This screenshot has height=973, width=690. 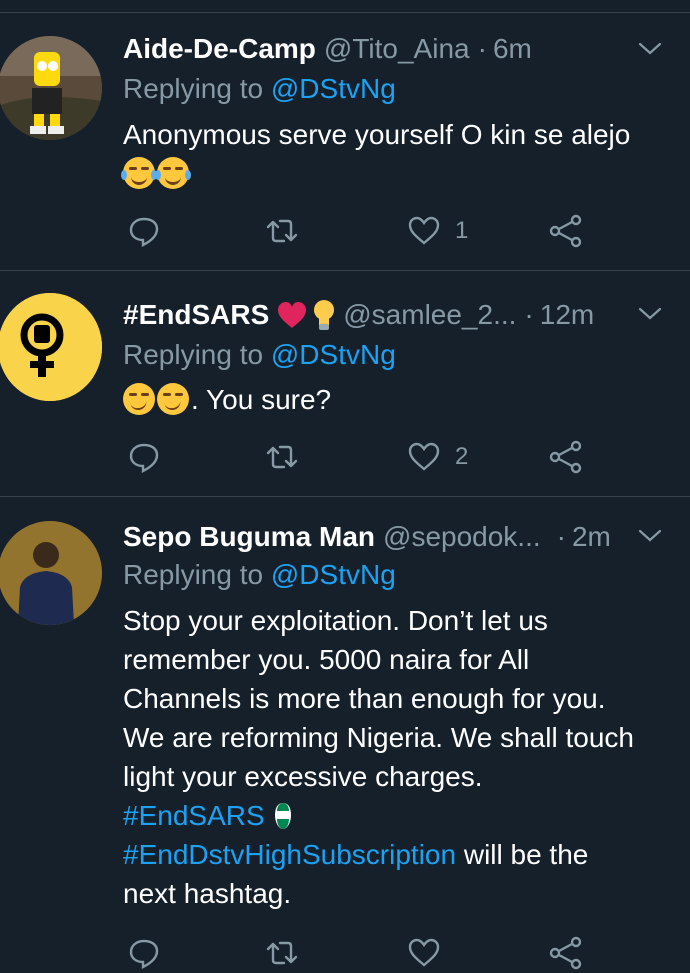 I want to click on tweet-header: Sepo Buguma Man @sepodok... · 2m, so click(x=391, y=537).